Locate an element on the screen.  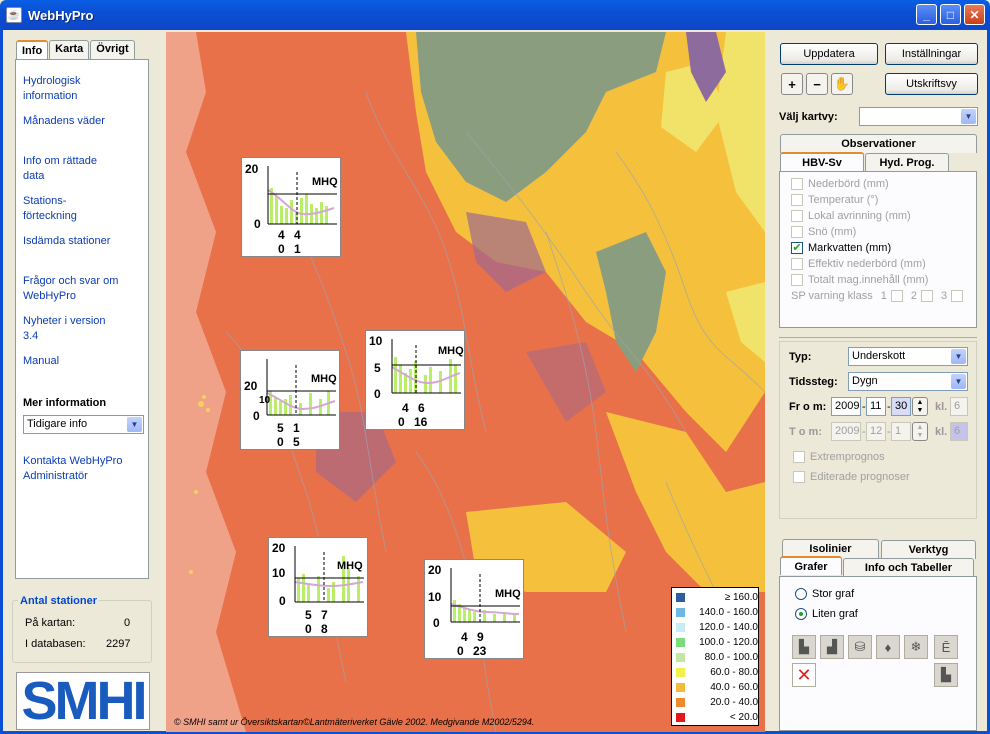
check-lokal-avrinning: Lokal avrinning (mm) is located at coordinates (851, 216).